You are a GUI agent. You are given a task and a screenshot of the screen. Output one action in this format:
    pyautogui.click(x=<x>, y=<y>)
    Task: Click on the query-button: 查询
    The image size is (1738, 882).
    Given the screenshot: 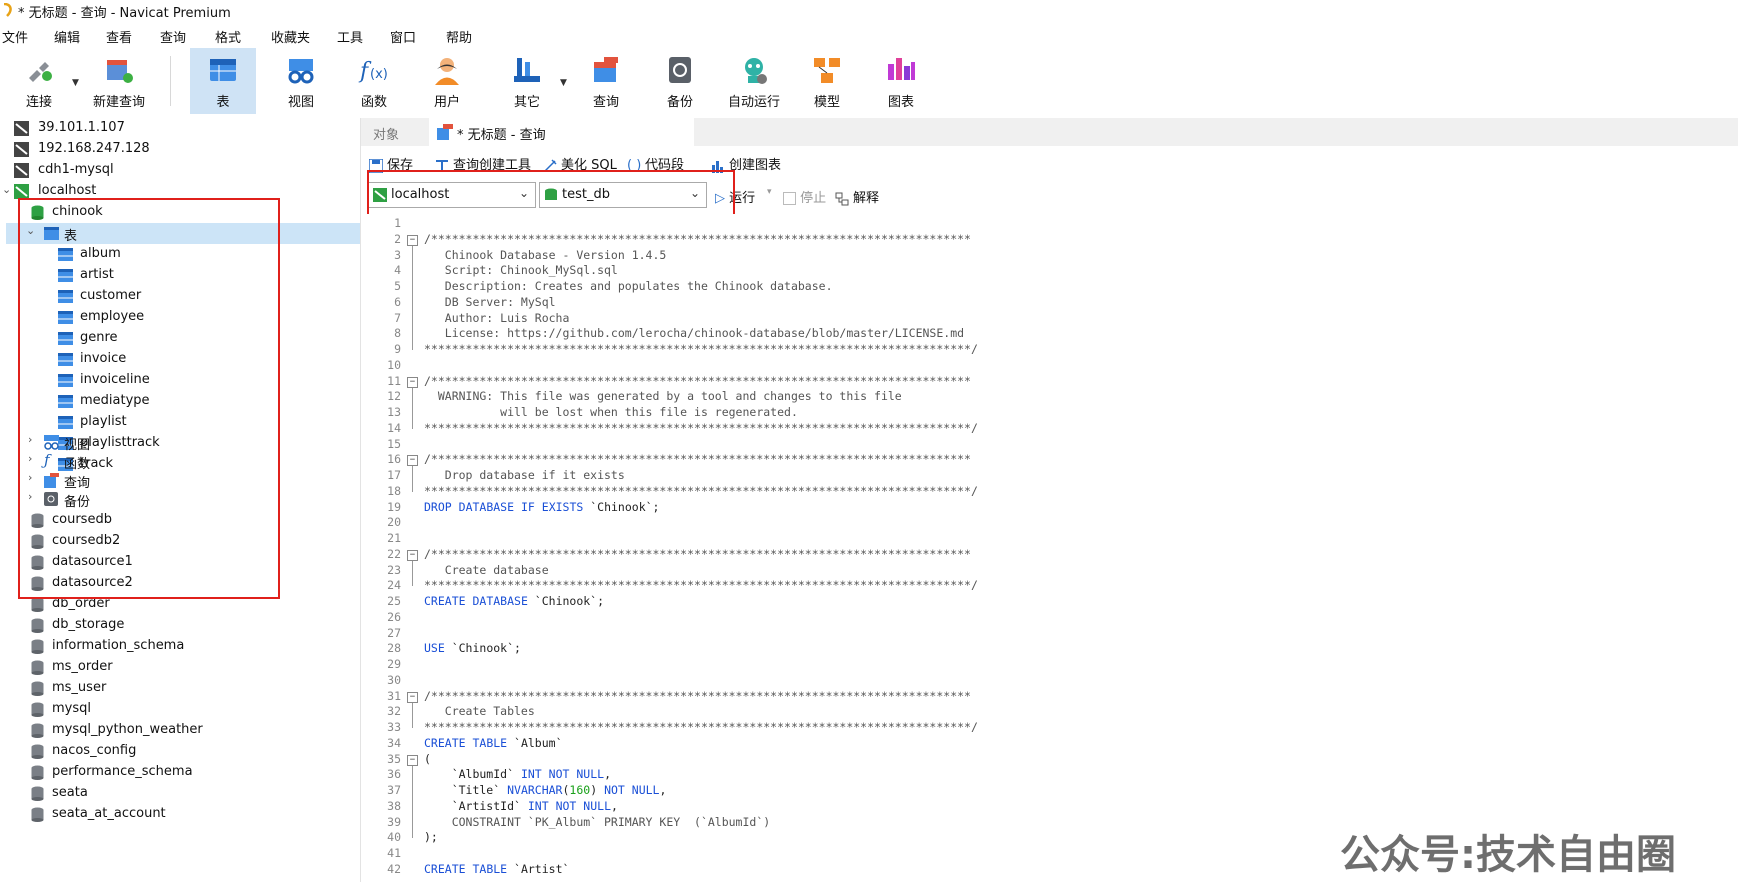 What is the action you would take?
    pyautogui.click(x=606, y=81)
    